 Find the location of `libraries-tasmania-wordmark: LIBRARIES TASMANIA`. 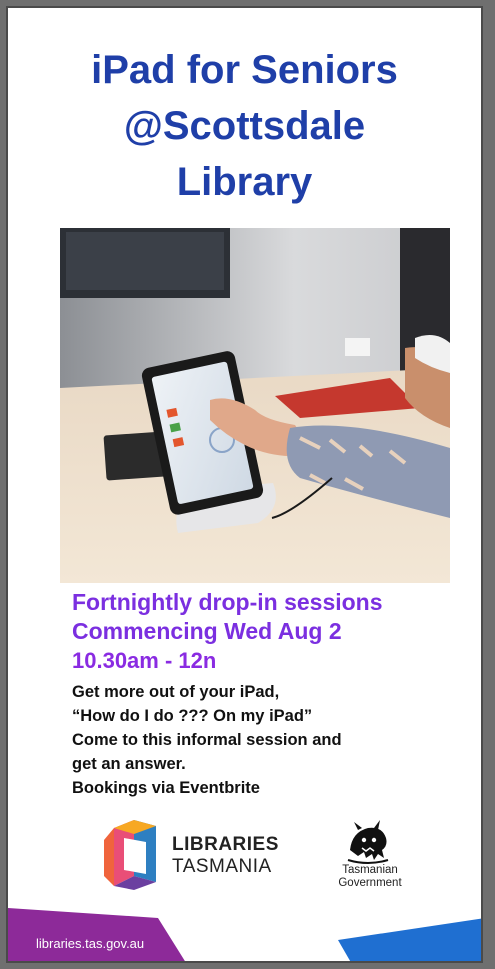

libraries-tasmania-wordmark: LIBRARIES TASMANIA is located at coordinates (225, 856).